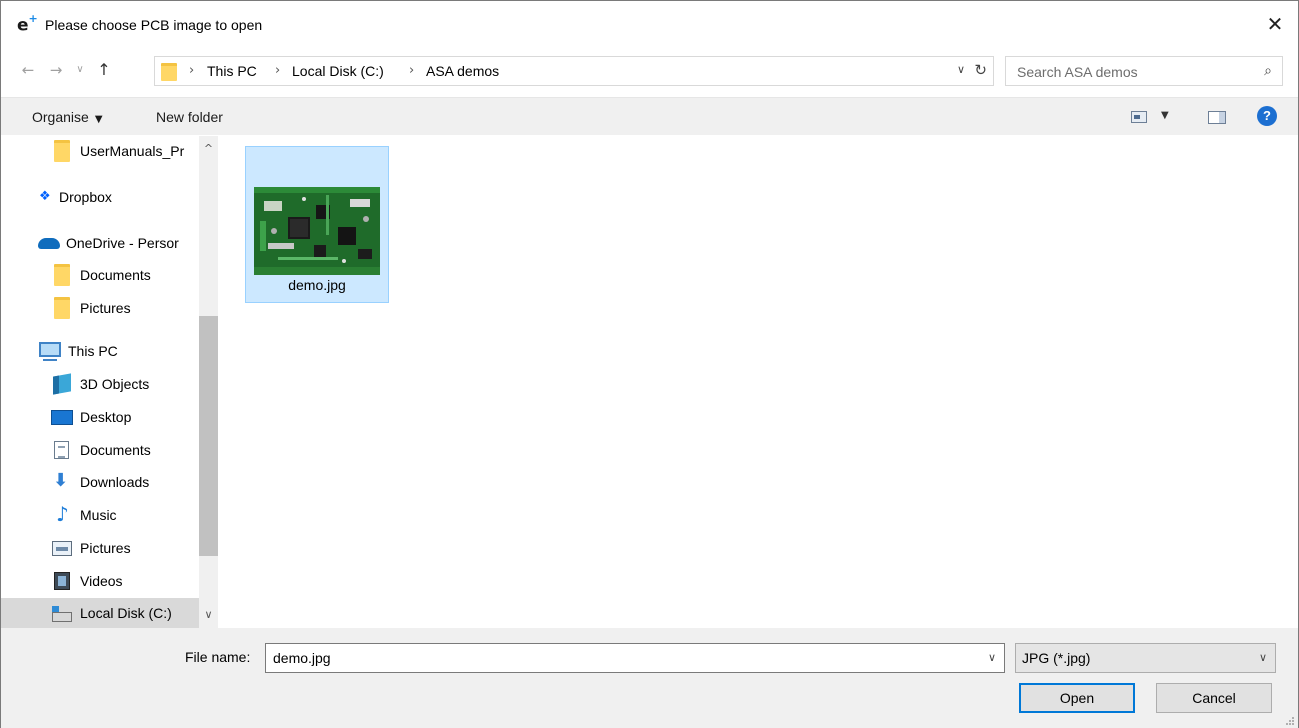 Image resolution: width=1299 pixels, height=728 pixels. I want to click on command-bar: Organise ▼ New folder ▼ ?, so click(649, 116).